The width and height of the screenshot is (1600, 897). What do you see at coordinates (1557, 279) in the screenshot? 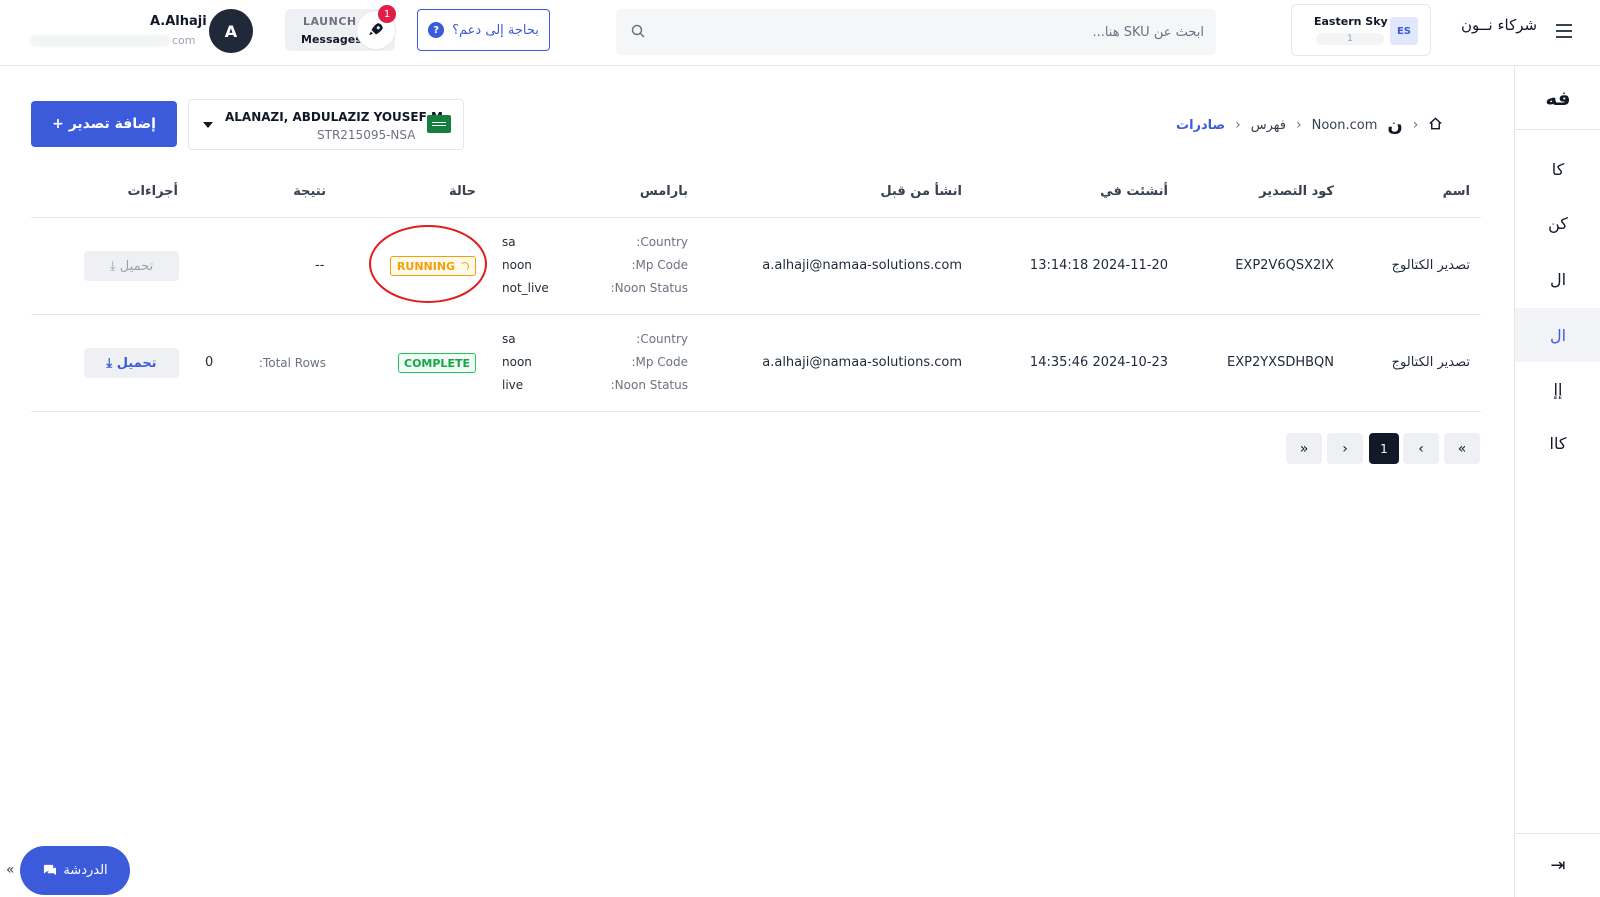
I see `sidebar-item-3: ال` at bounding box center [1557, 279].